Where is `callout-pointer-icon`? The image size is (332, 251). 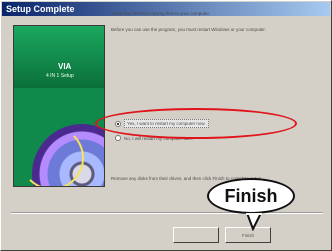
callout-pointer-icon is located at coordinates (254, 222).